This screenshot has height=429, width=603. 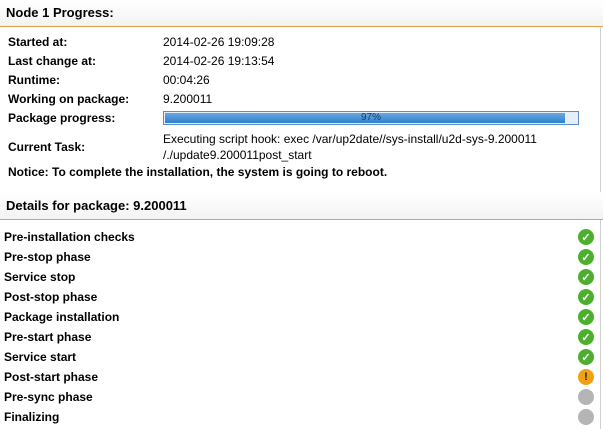 I want to click on started-at-label: Started at:, so click(x=38, y=42).